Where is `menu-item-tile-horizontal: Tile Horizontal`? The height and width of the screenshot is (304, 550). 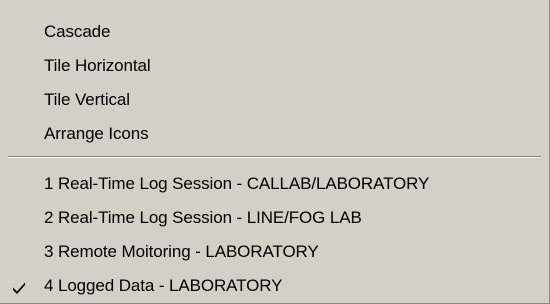
menu-item-tile-horizontal: Tile Horizontal is located at coordinates (274, 66).